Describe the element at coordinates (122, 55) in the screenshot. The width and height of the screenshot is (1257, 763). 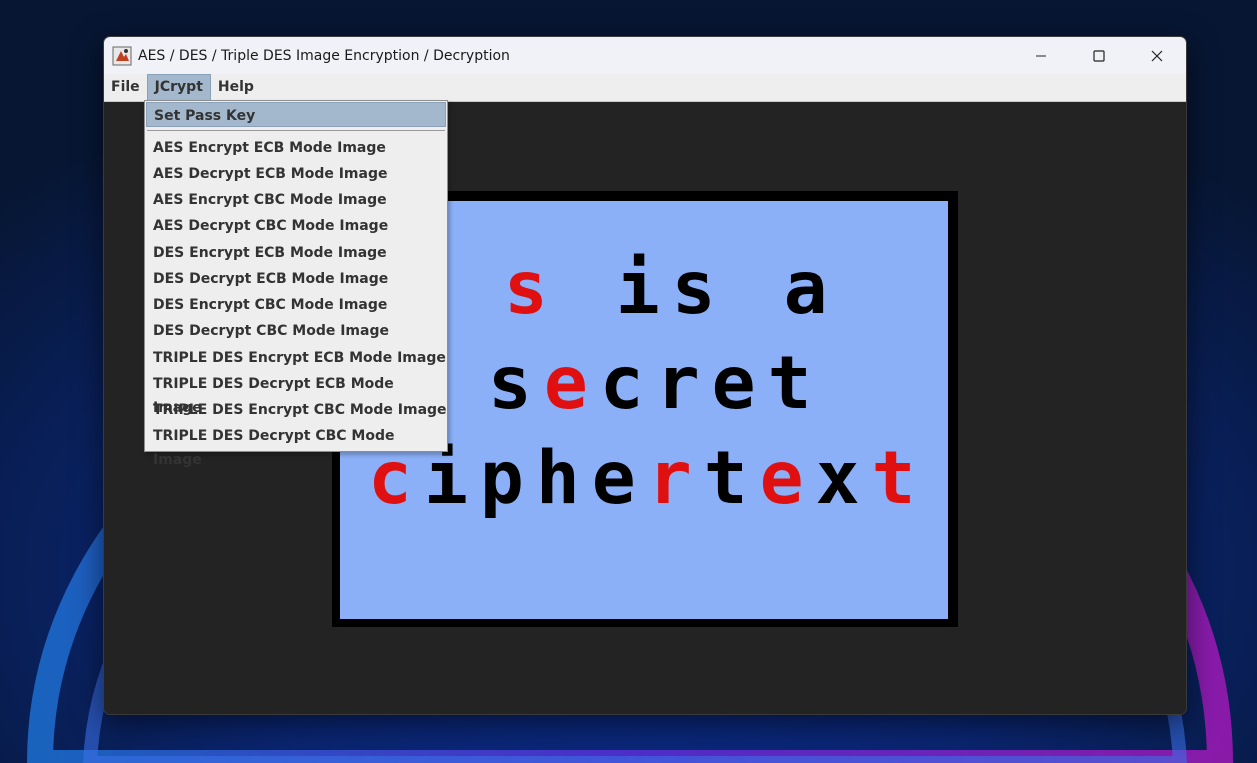
I see `java-app-icon` at that location.